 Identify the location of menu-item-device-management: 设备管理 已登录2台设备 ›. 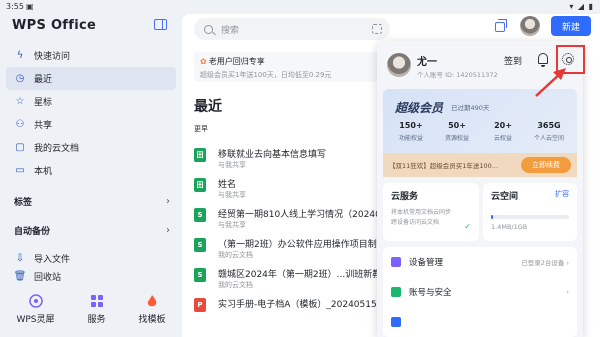
(480, 262).